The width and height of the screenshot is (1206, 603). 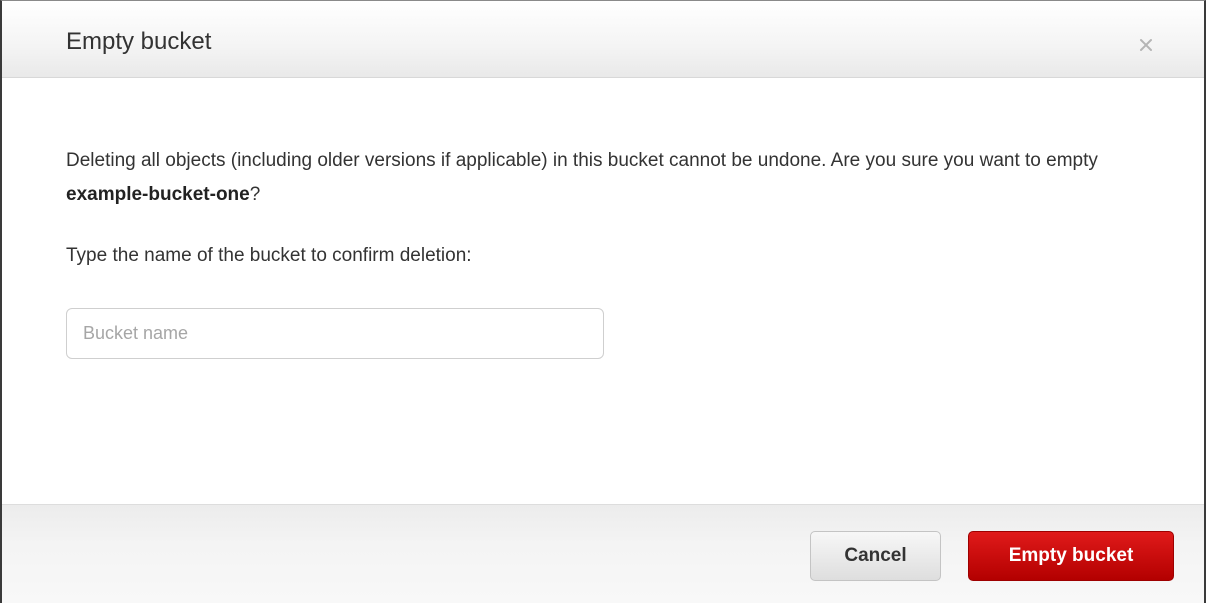 What do you see at coordinates (1071, 556) in the screenshot?
I see `empty-bucket-button: Empty bucket` at bounding box center [1071, 556].